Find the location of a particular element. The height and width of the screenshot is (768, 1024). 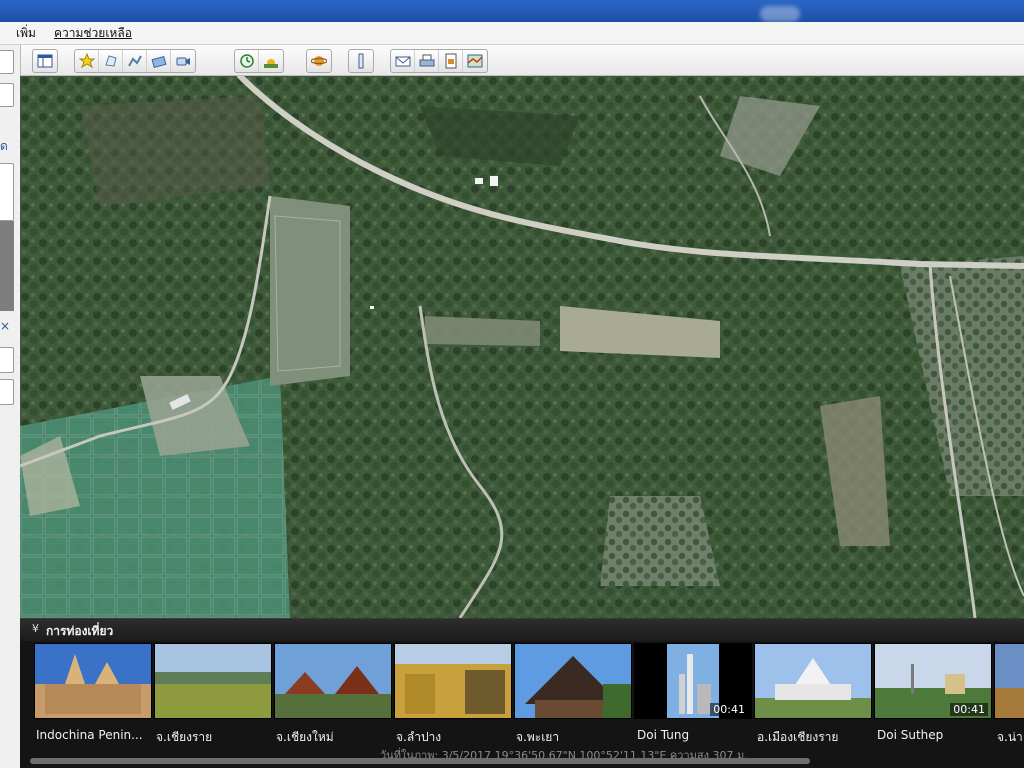

historical-imagery-icon is located at coordinates (247, 61).